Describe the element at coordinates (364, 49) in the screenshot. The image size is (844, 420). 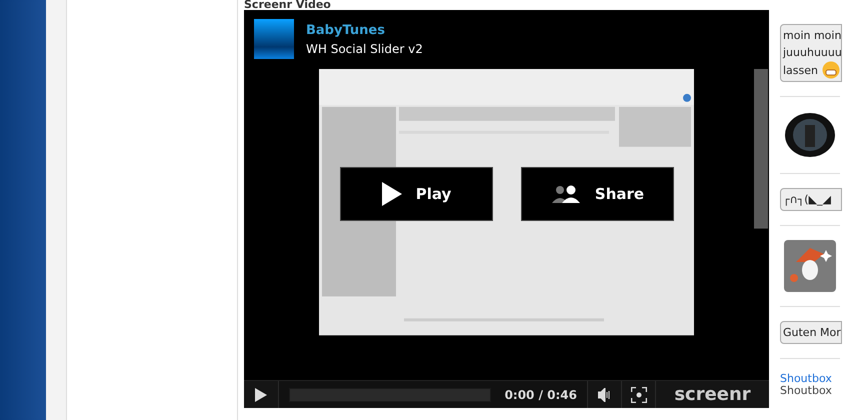
I see `video-title: WH Social Slider v2` at that location.